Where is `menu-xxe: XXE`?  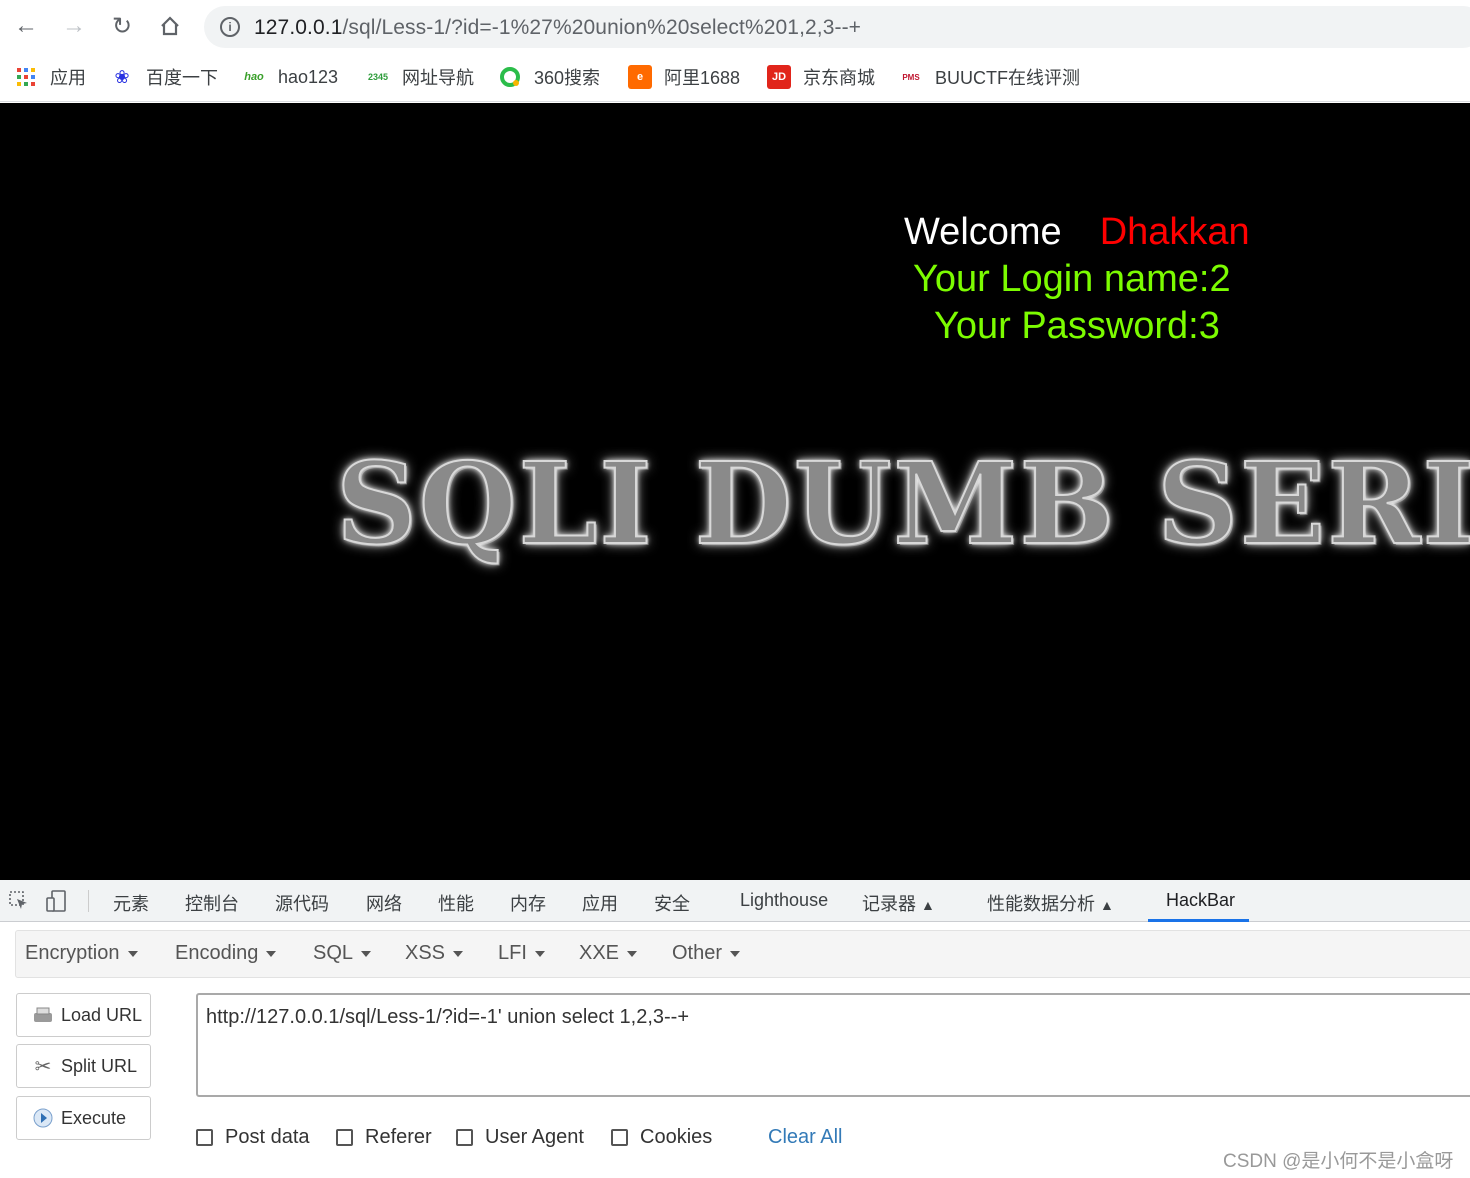
menu-xxe: XXE is located at coordinates (608, 953).